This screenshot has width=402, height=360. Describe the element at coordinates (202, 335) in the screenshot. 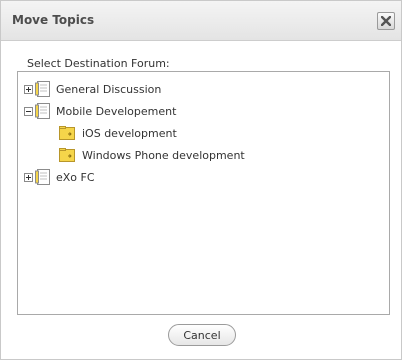

I see `cancel-button: Cancel` at that location.